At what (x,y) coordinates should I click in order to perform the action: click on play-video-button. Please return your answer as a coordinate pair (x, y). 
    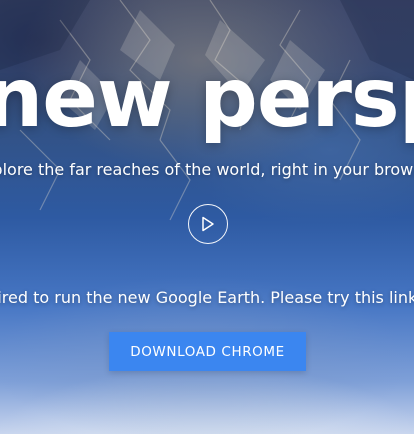
    Looking at the image, I should click on (208, 224).